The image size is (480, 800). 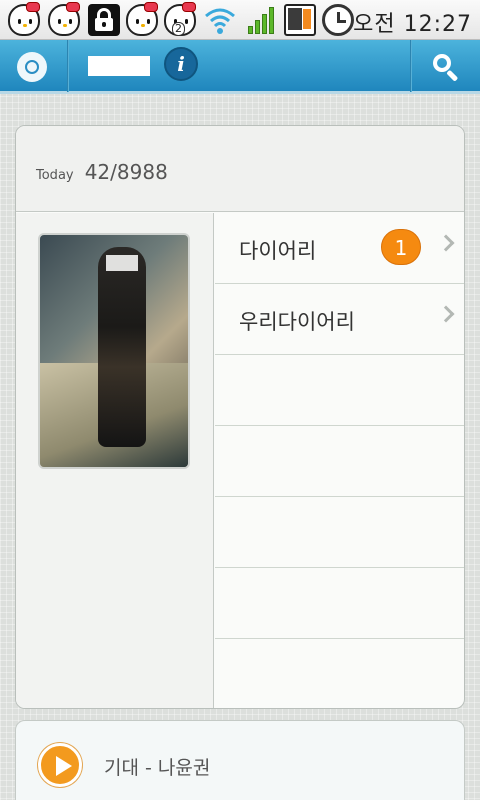 What do you see at coordinates (240, 169) in the screenshot?
I see `visitor-counter: Today 42/8988` at bounding box center [240, 169].